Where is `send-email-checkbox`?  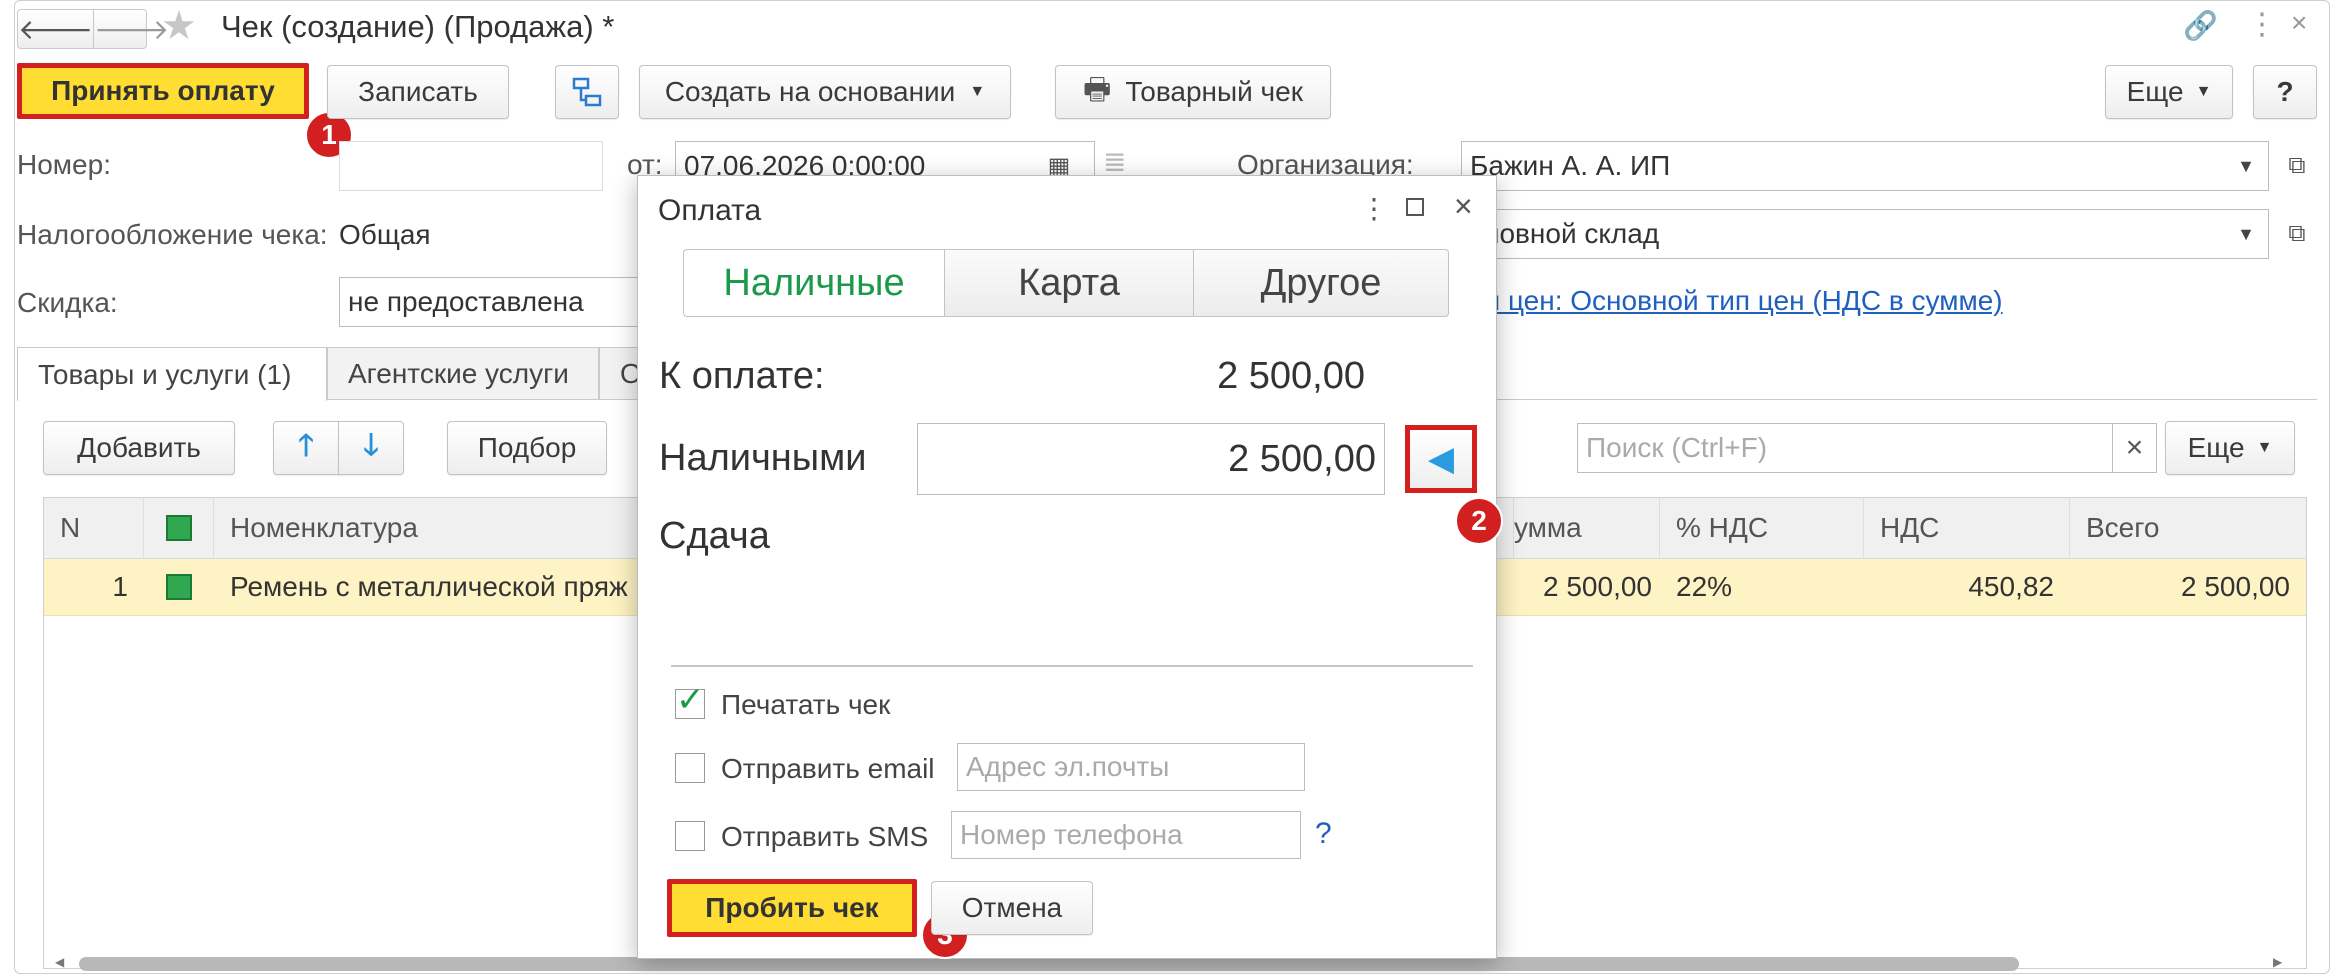
send-email-checkbox is located at coordinates (690, 768).